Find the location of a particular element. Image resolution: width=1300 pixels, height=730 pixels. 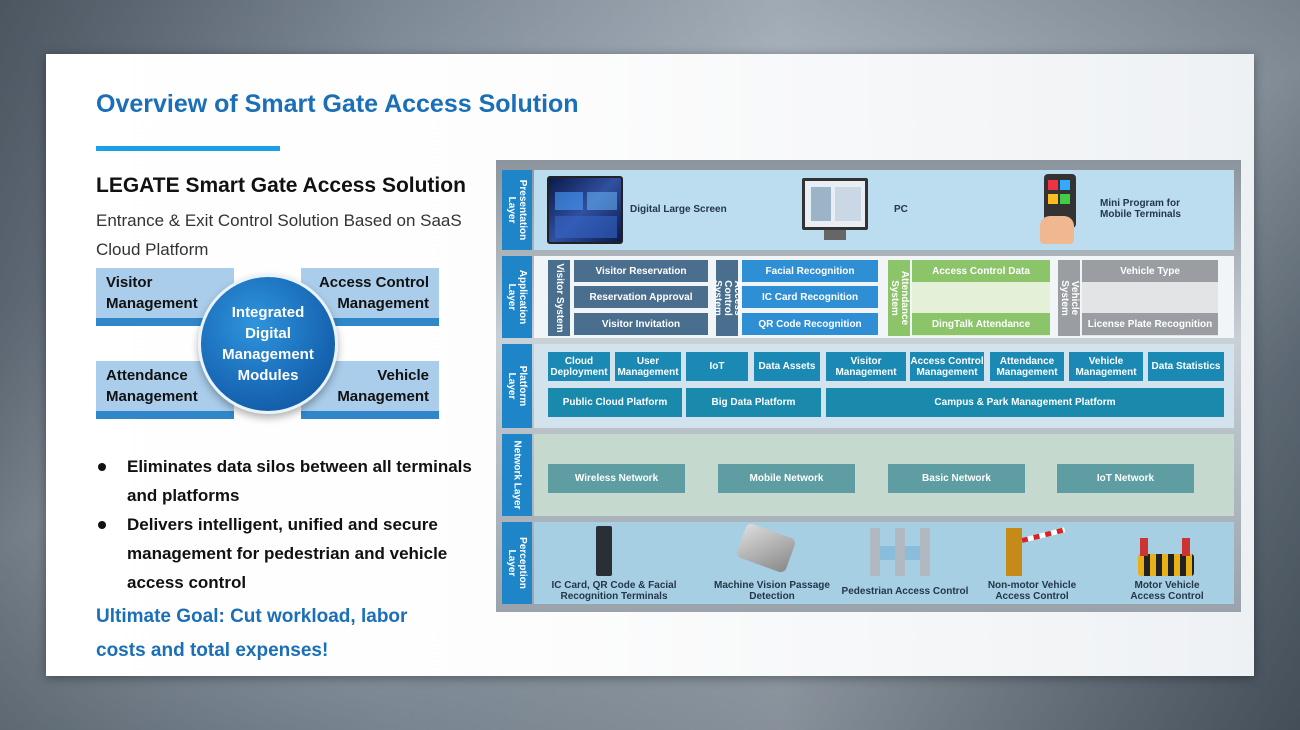

perception-item-motor: Motor Vehicle Access Control is located at coordinates (1167, 591).